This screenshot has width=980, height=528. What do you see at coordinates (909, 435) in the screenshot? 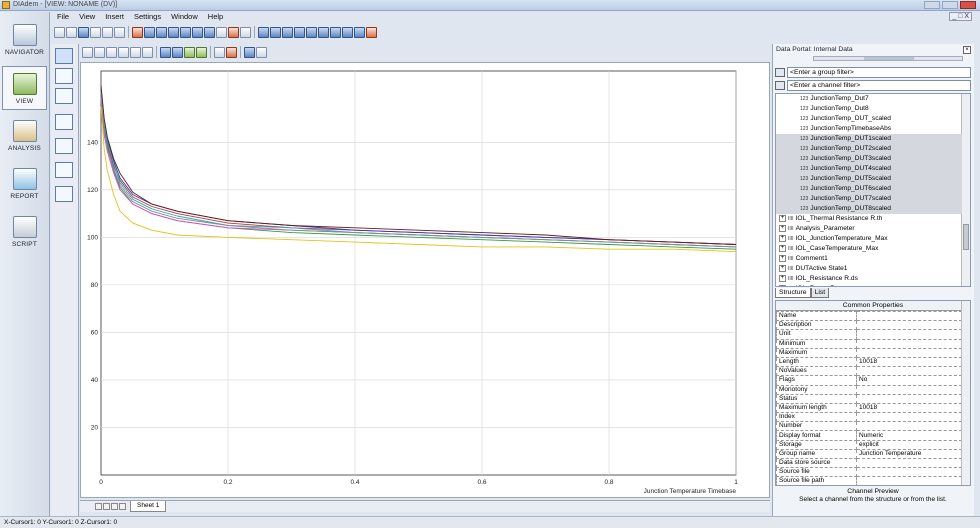
I see `property-value: Numeric` at bounding box center [909, 435].